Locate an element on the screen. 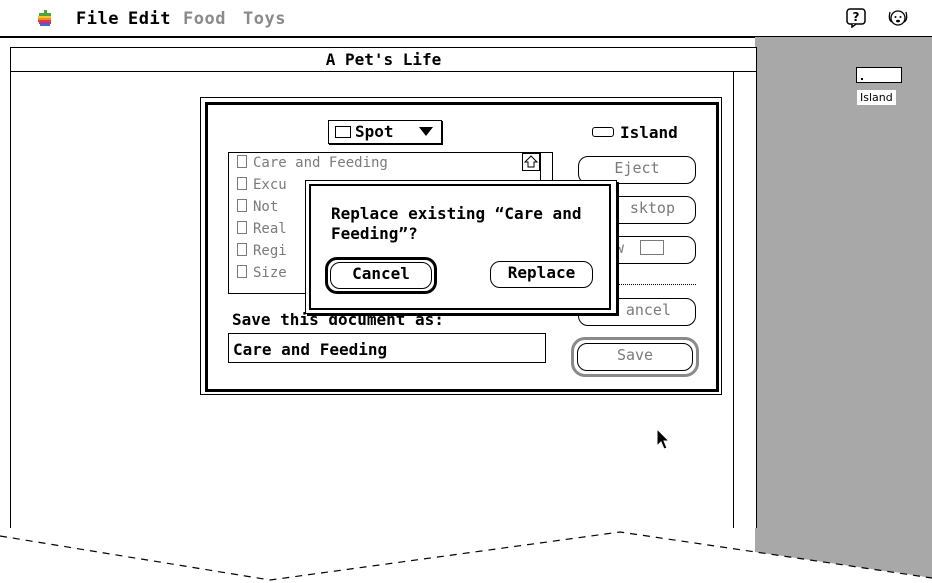 Image resolution: width=932 pixels, height=583 pixels. chevron-down-icon is located at coordinates (426, 131).